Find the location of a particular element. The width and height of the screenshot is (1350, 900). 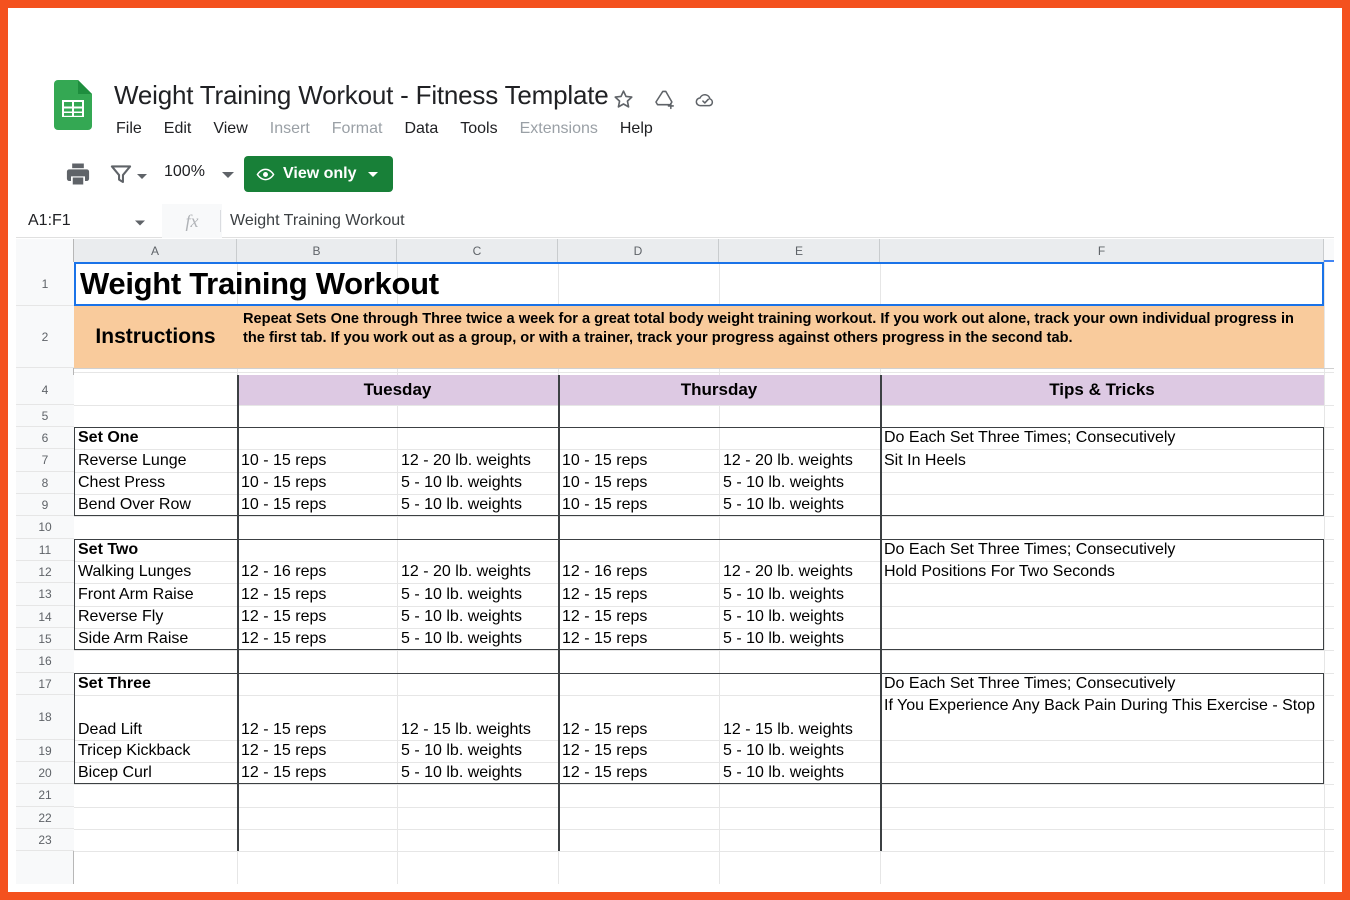

cell-b12-reps: 12 - 16 reps is located at coordinates (317, 572).